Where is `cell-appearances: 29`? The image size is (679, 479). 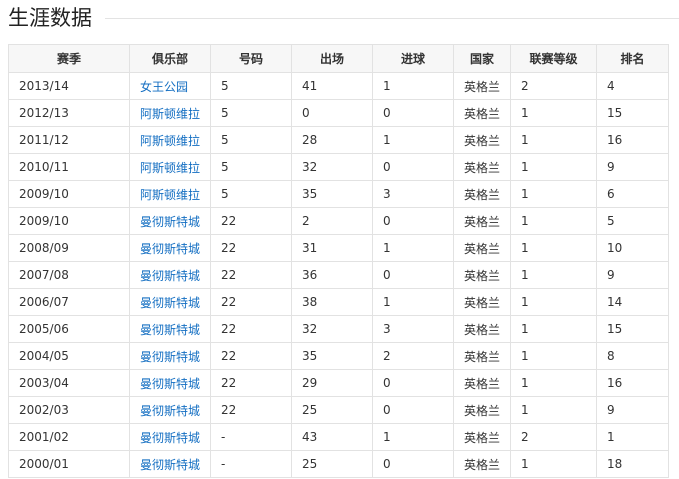
cell-appearances: 29 is located at coordinates (332, 383).